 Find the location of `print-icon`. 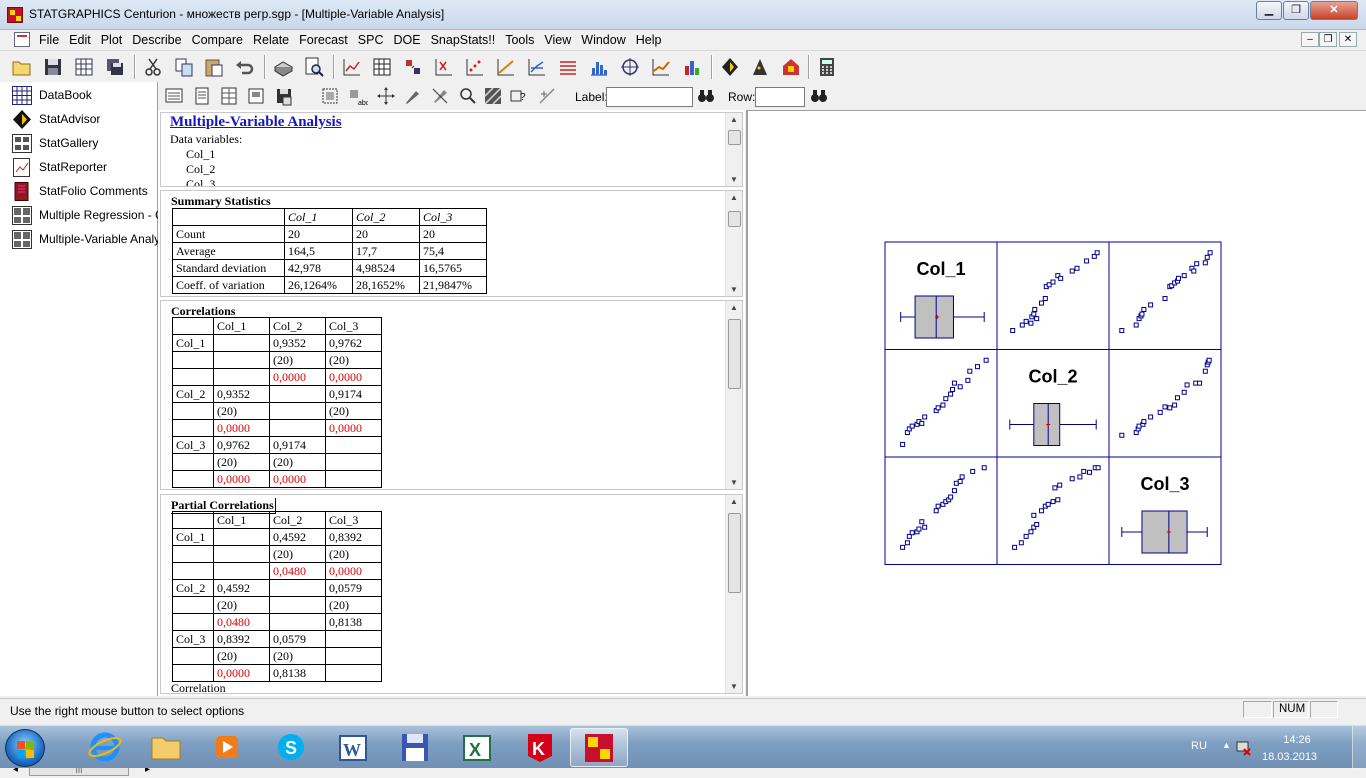

print-icon is located at coordinates (283, 67).